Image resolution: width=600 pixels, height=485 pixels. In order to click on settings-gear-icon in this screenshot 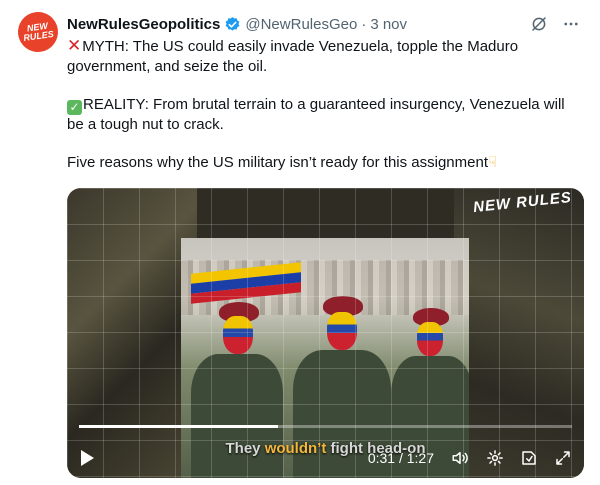, I will do `click(495, 458)`.